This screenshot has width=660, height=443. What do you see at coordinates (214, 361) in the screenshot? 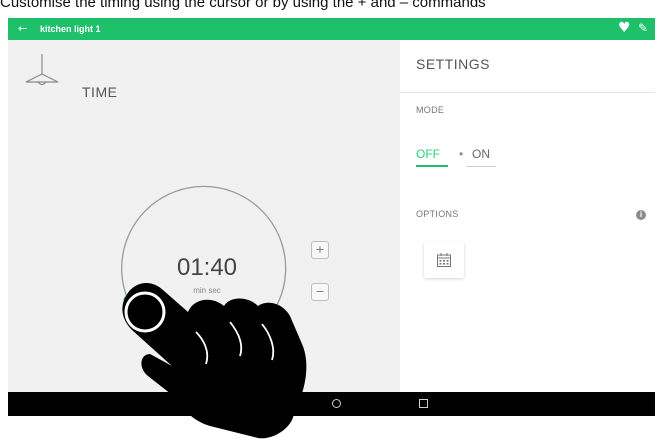
I see `pointing-hand-icon` at bounding box center [214, 361].